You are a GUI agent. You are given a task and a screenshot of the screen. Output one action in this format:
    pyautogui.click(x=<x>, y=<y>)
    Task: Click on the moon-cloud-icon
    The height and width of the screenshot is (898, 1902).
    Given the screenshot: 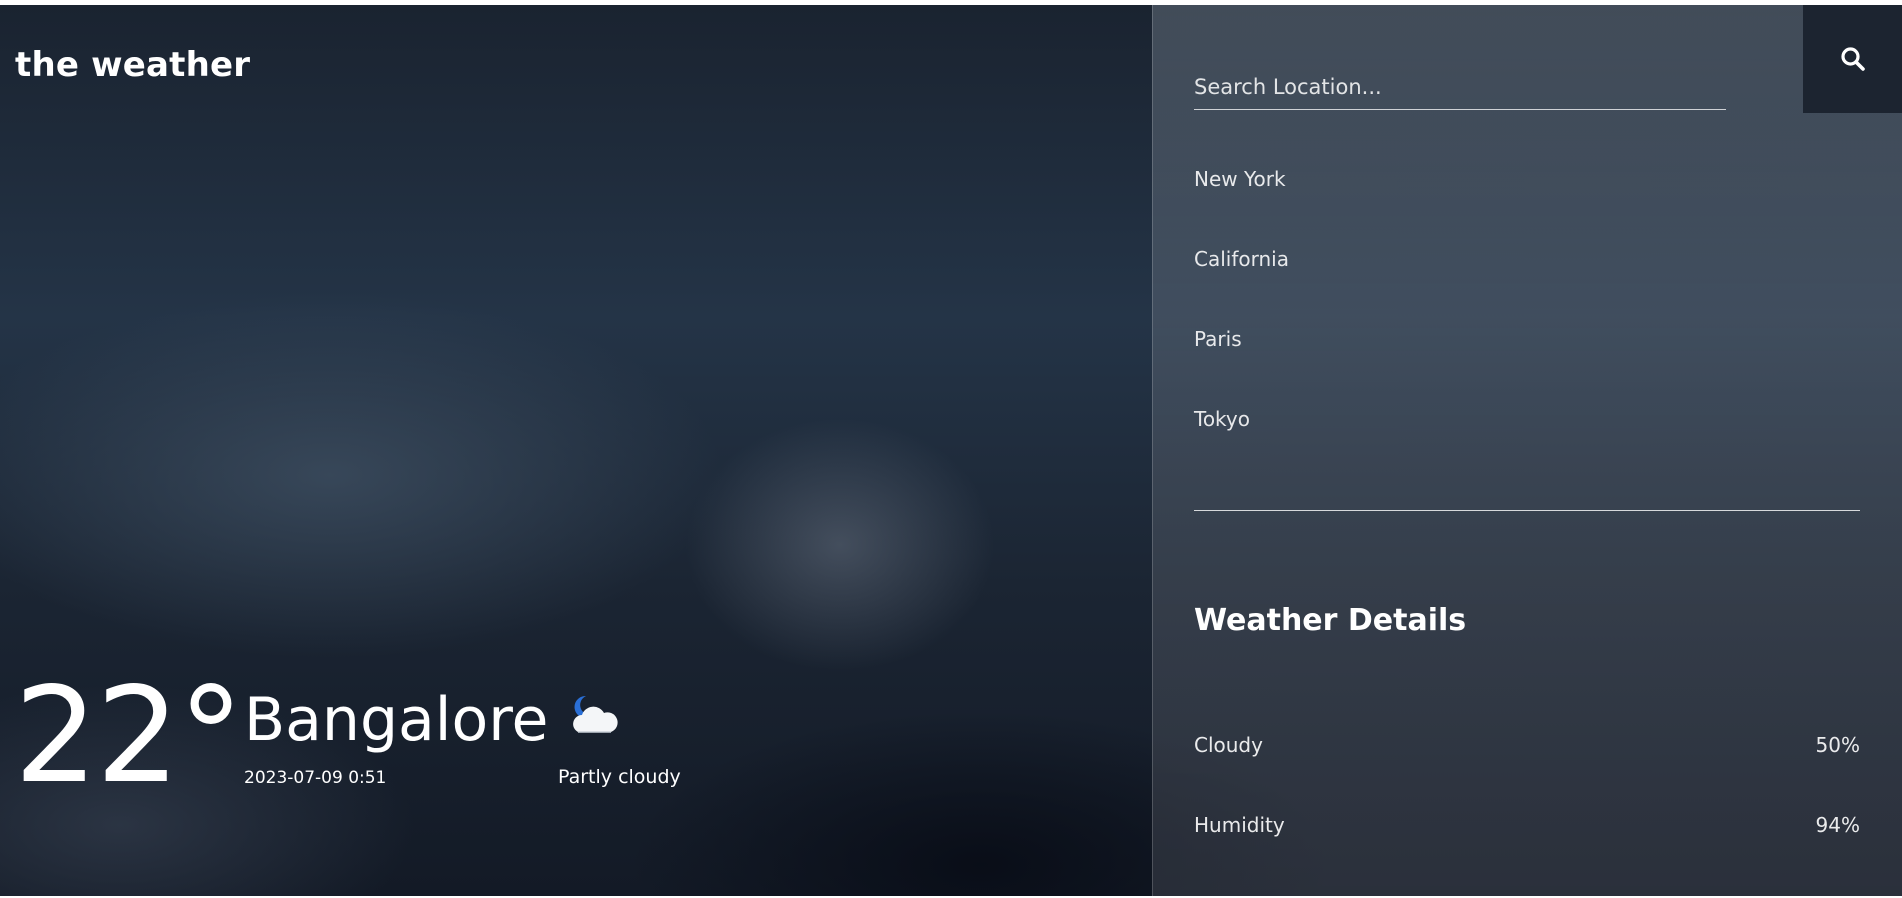 What is the action you would take?
    pyautogui.click(x=594, y=717)
    